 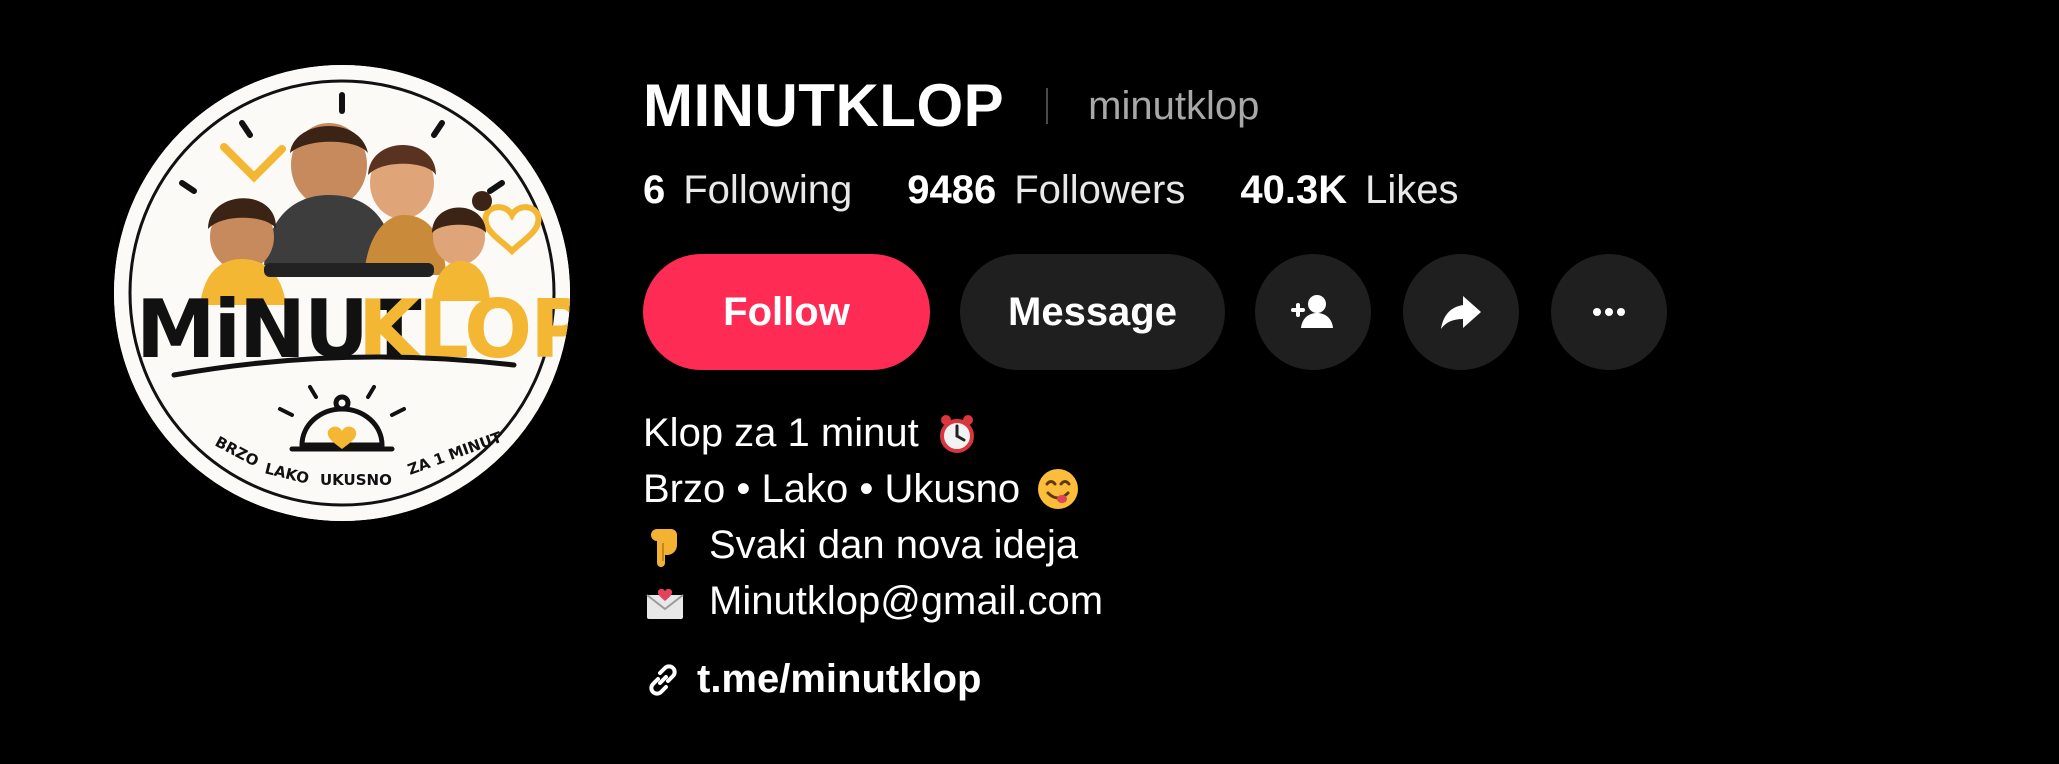 I want to click on bio-line-1: Klop za 1 minut, so click(x=873, y=433).